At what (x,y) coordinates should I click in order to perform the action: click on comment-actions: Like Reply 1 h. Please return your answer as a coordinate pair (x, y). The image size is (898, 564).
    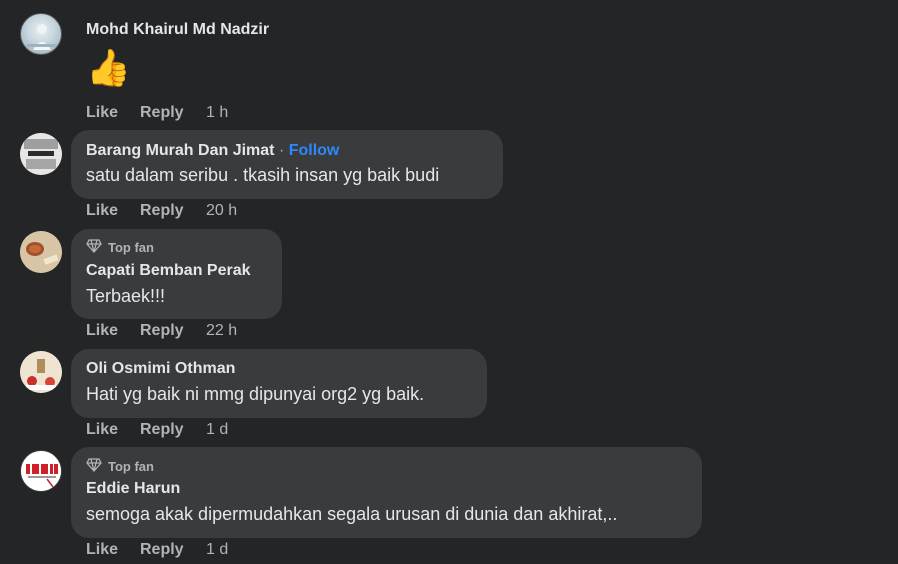
    Looking at the image, I should click on (157, 113).